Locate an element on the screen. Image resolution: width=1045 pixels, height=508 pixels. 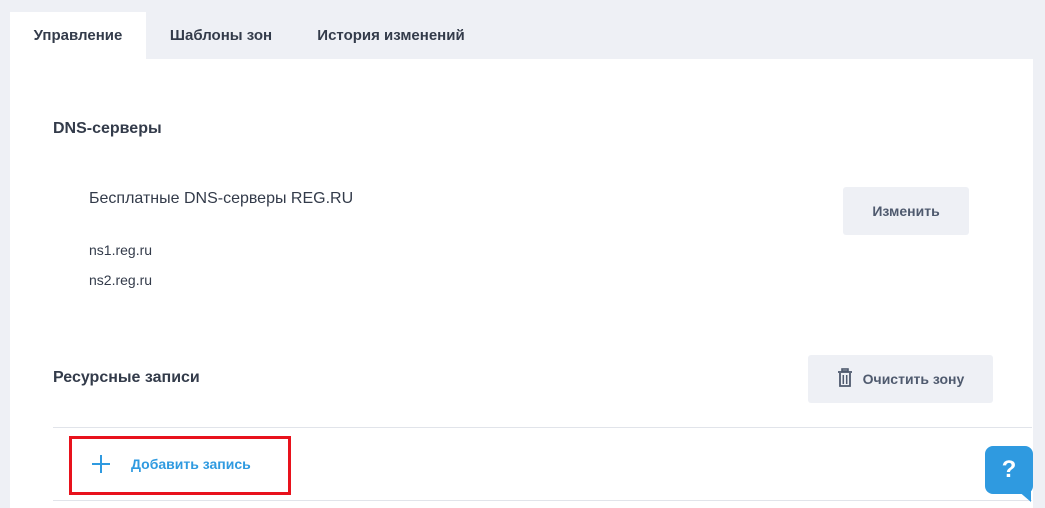
change-dns-button: Изменить is located at coordinates (906, 211).